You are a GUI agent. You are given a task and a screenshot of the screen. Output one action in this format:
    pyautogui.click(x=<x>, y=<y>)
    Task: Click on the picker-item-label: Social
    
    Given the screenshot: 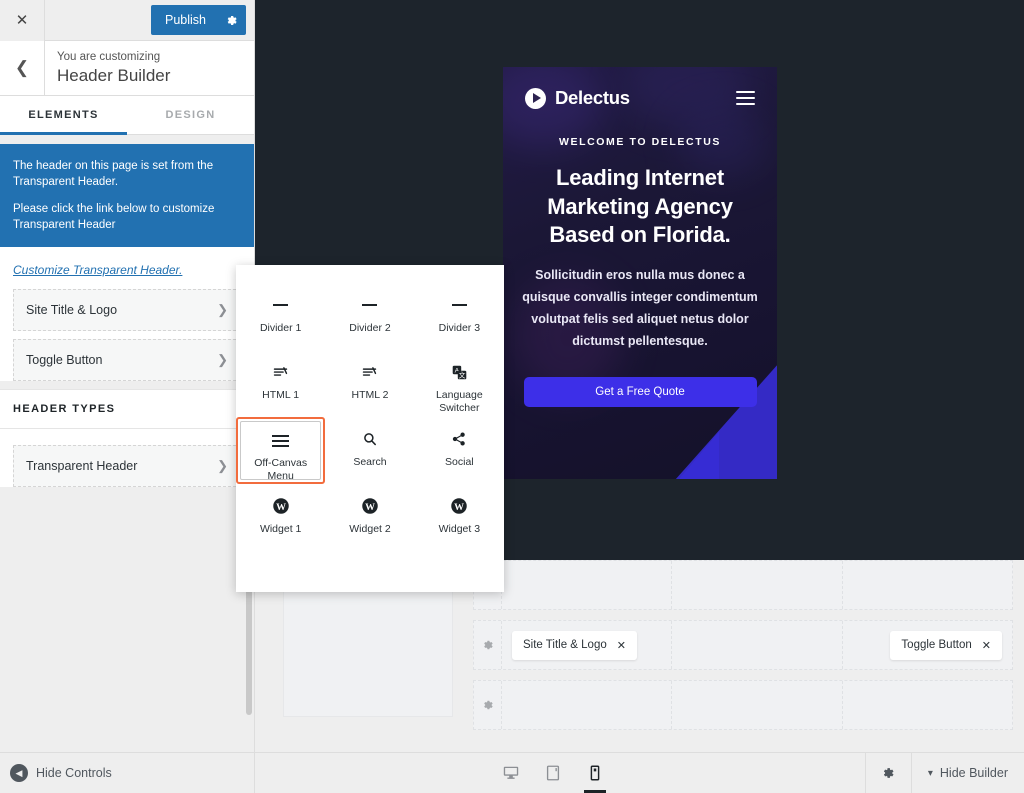 What is the action you would take?
    pyautogui.click(x=459, y=462)
    